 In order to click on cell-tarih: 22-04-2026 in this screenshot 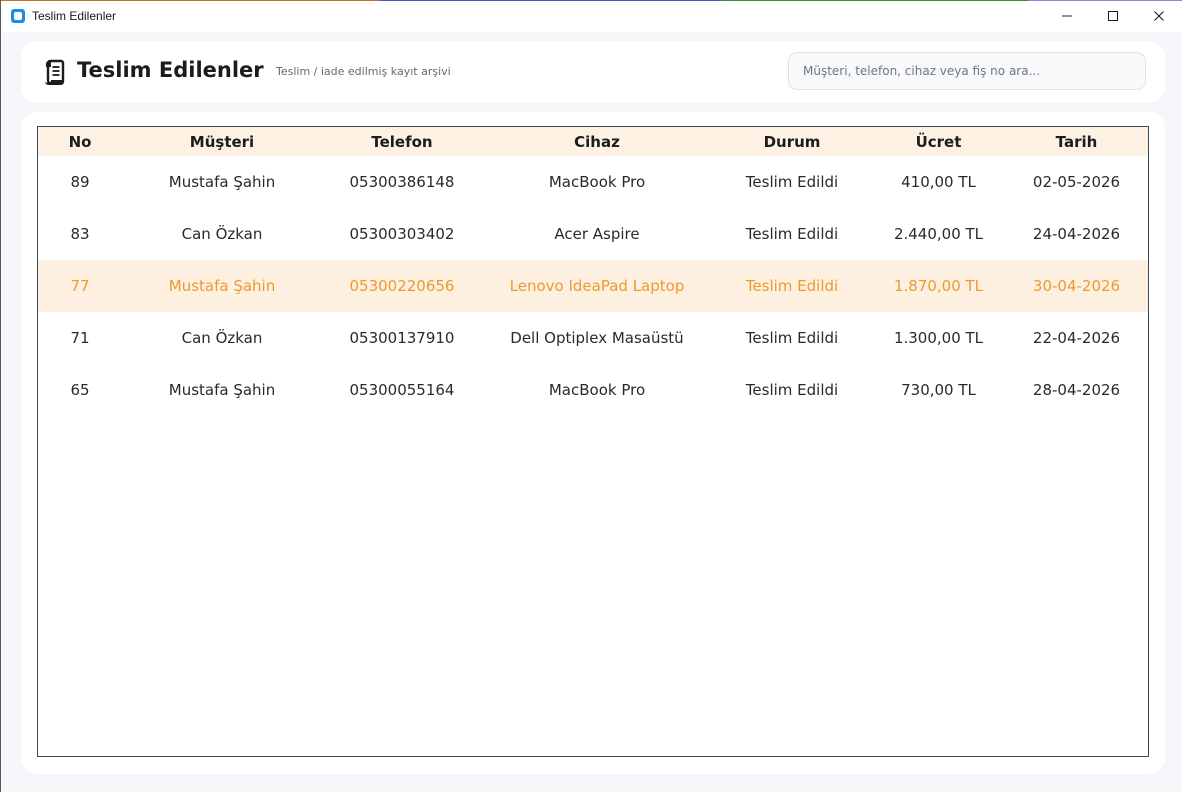, I will do `click(1076, 338)`.